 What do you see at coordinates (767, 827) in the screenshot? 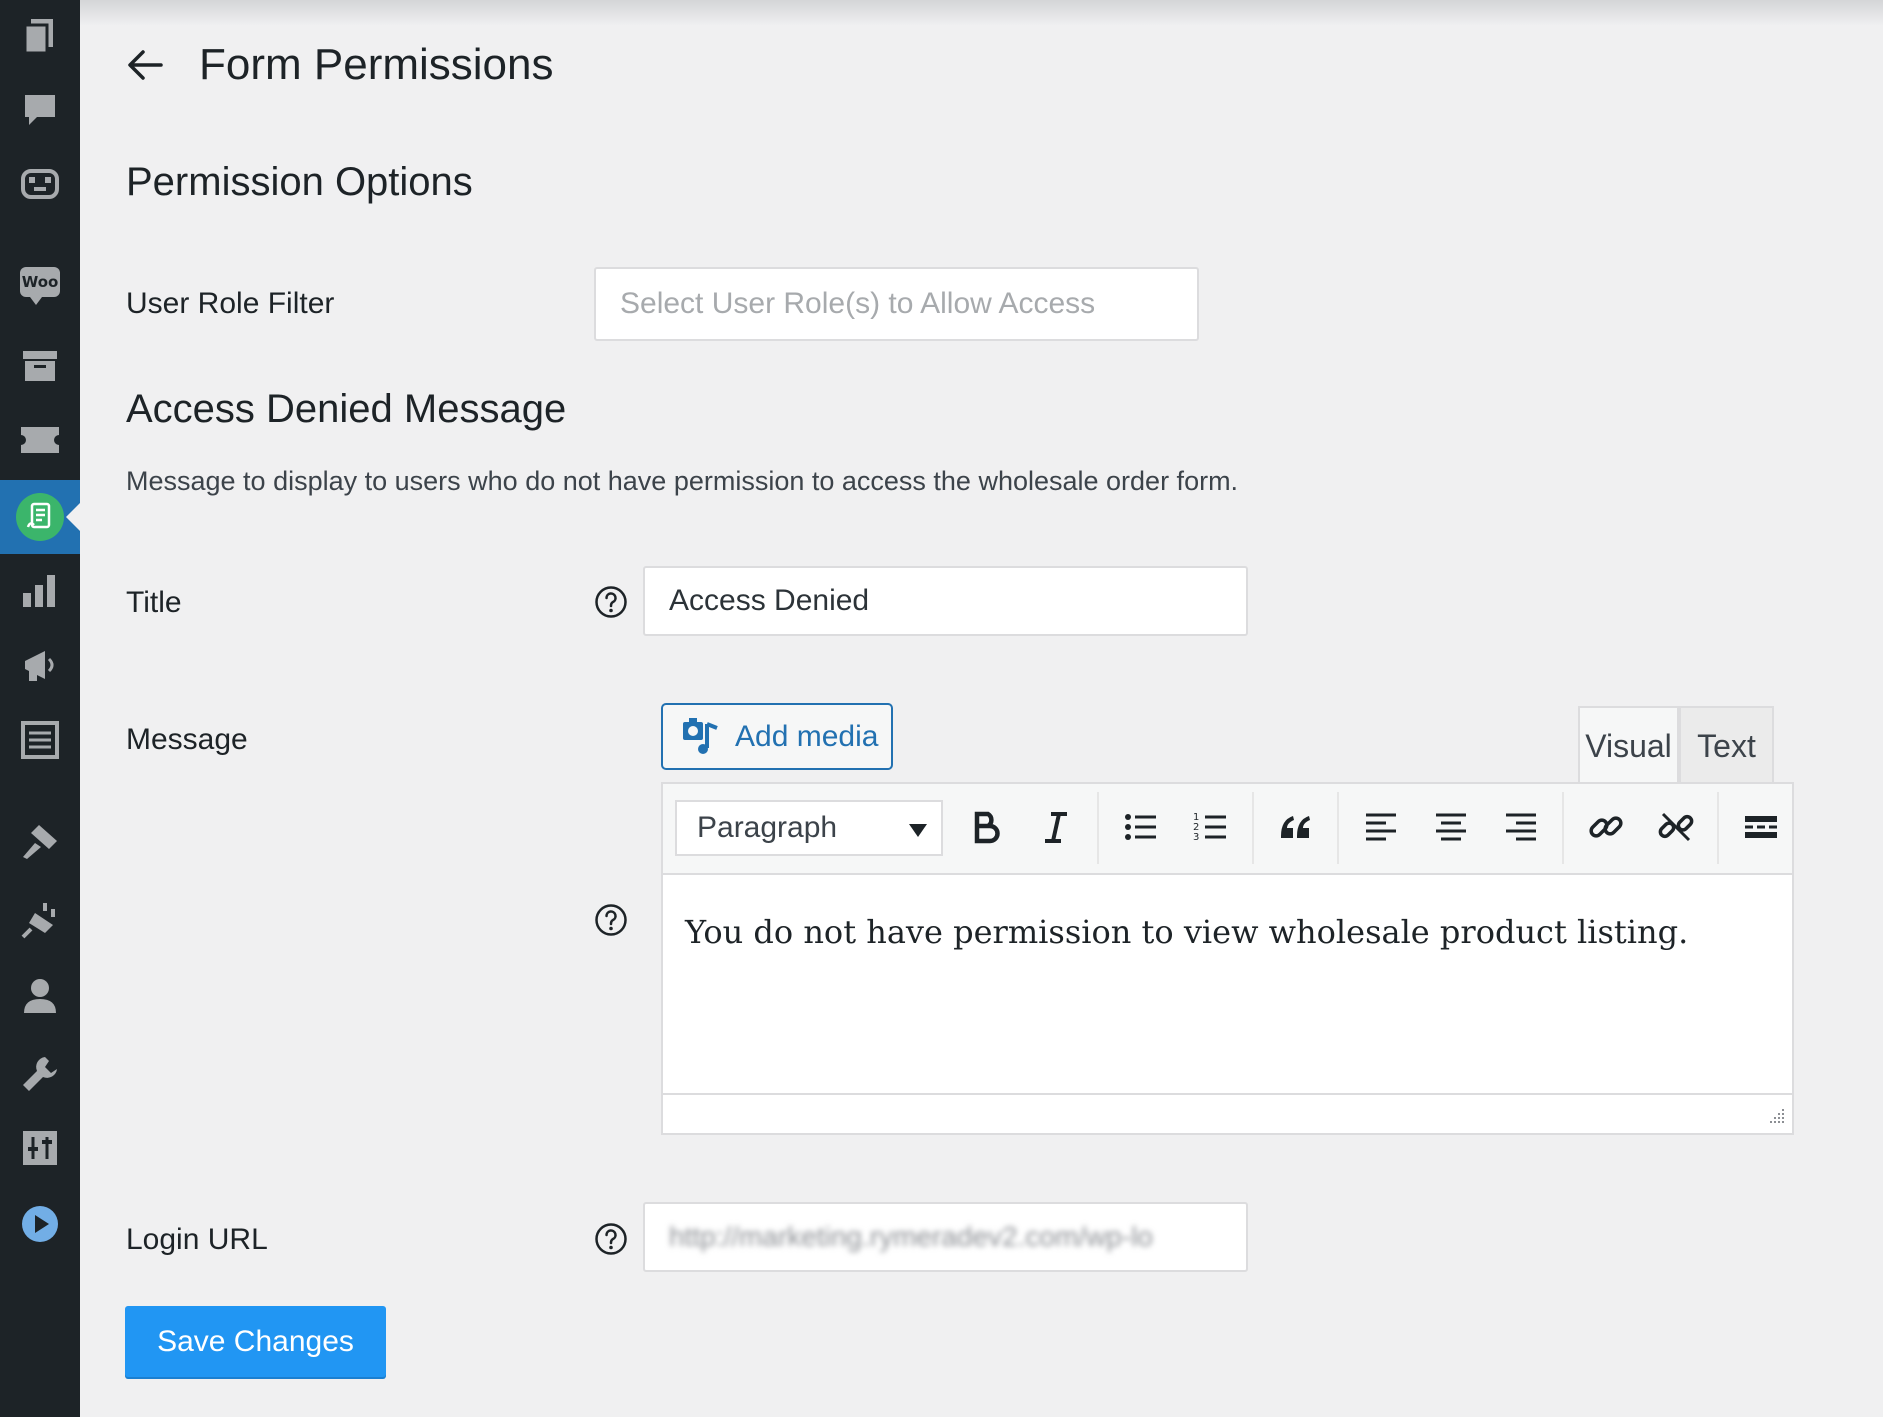
I see `format-select-label: Paragraph` at bounding box center [767, 827].